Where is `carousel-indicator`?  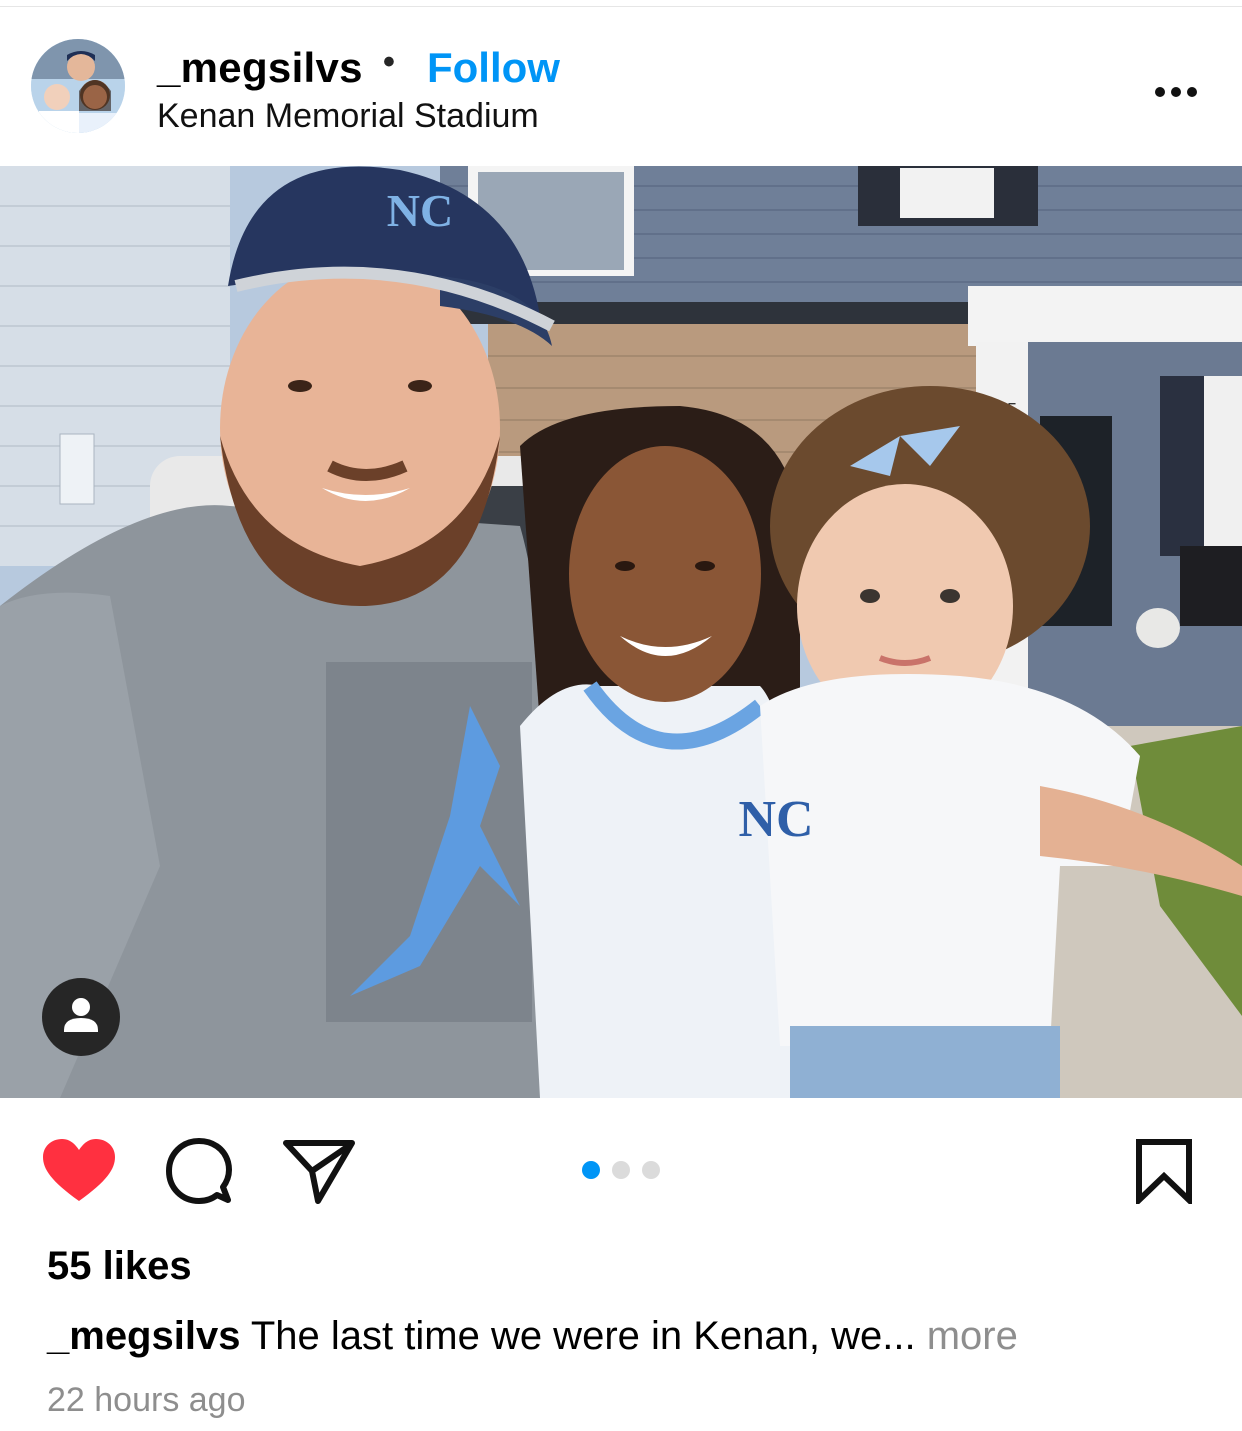
carousel-indicator is located at coordinates (622, 1171).